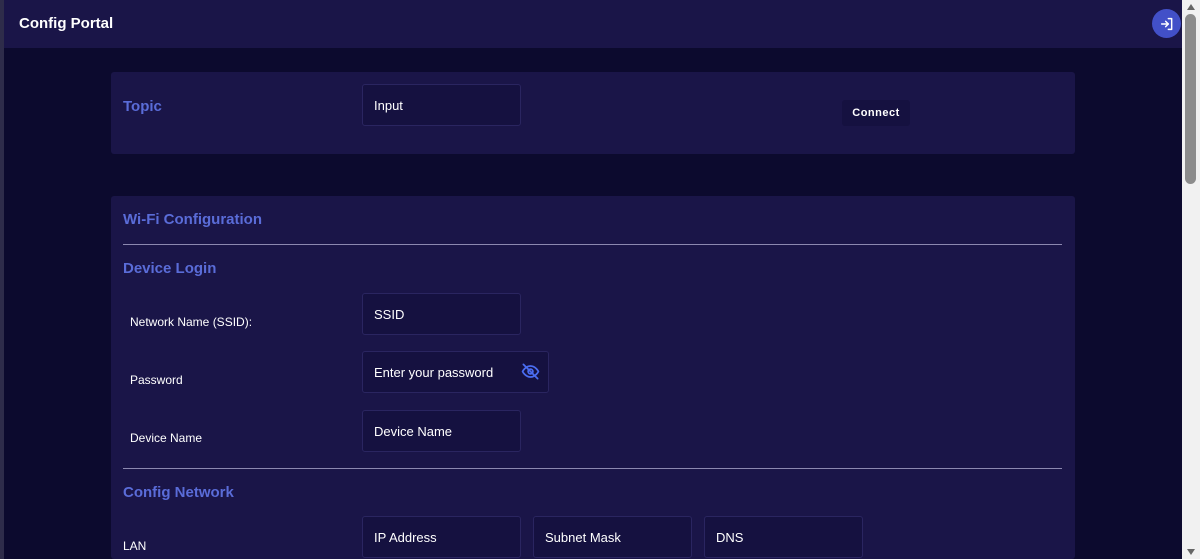  What do you see at coordinates (1191, 7) in the screenshot?
I see `scroll-up-icon` at bounding box center [1191, 7].